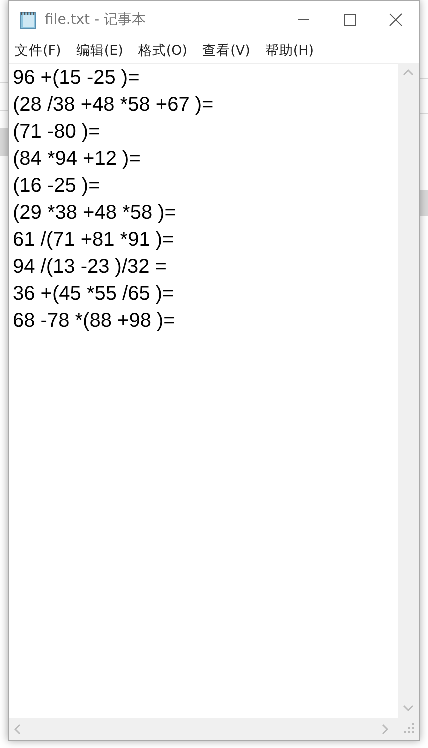  I want to click on text-line: (84 *94 +12 )=, so click(77, 159).